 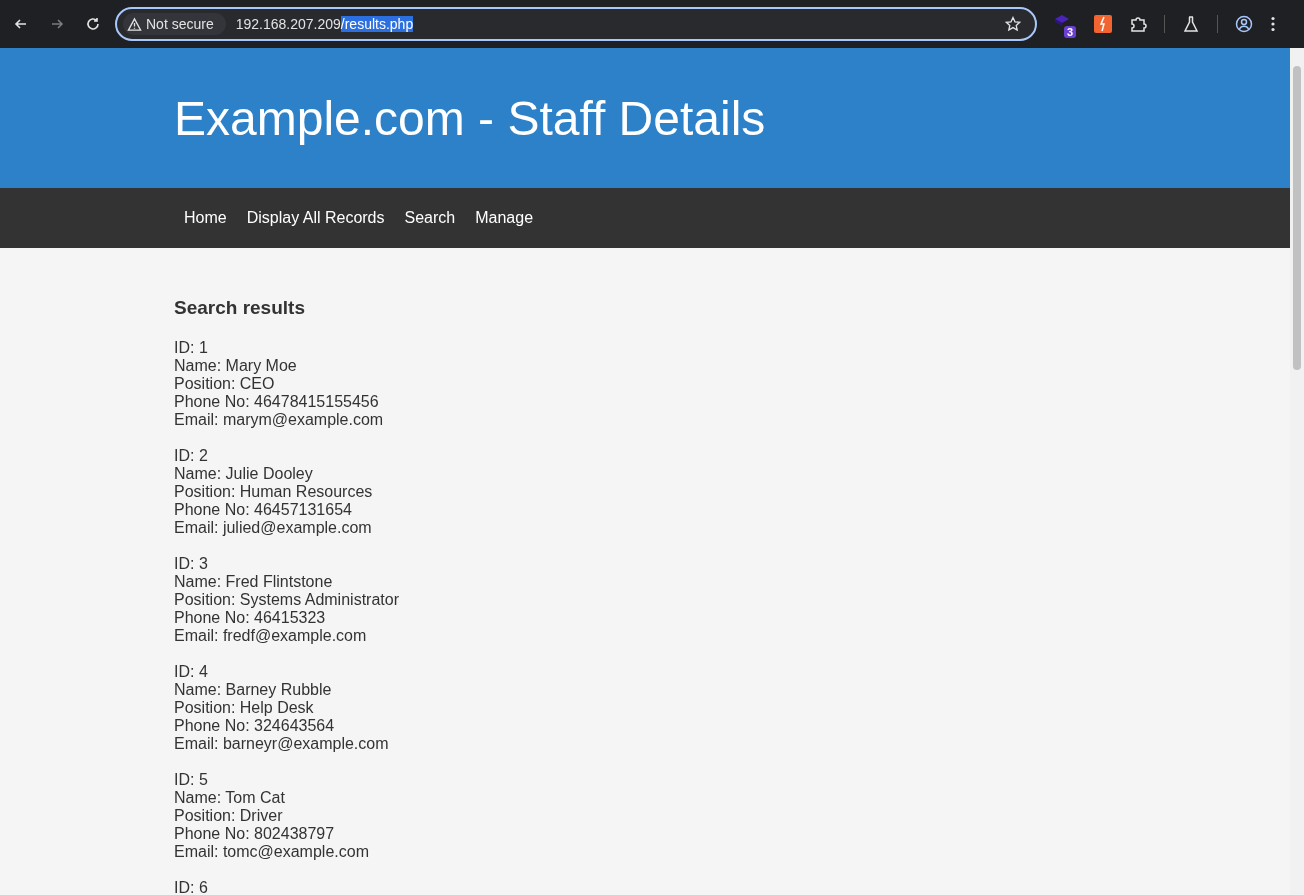 What do you see at coordinates (1103, 24) in the screenshot?
I see `bolt-extension-icon` at bounding box center [1103, 24].